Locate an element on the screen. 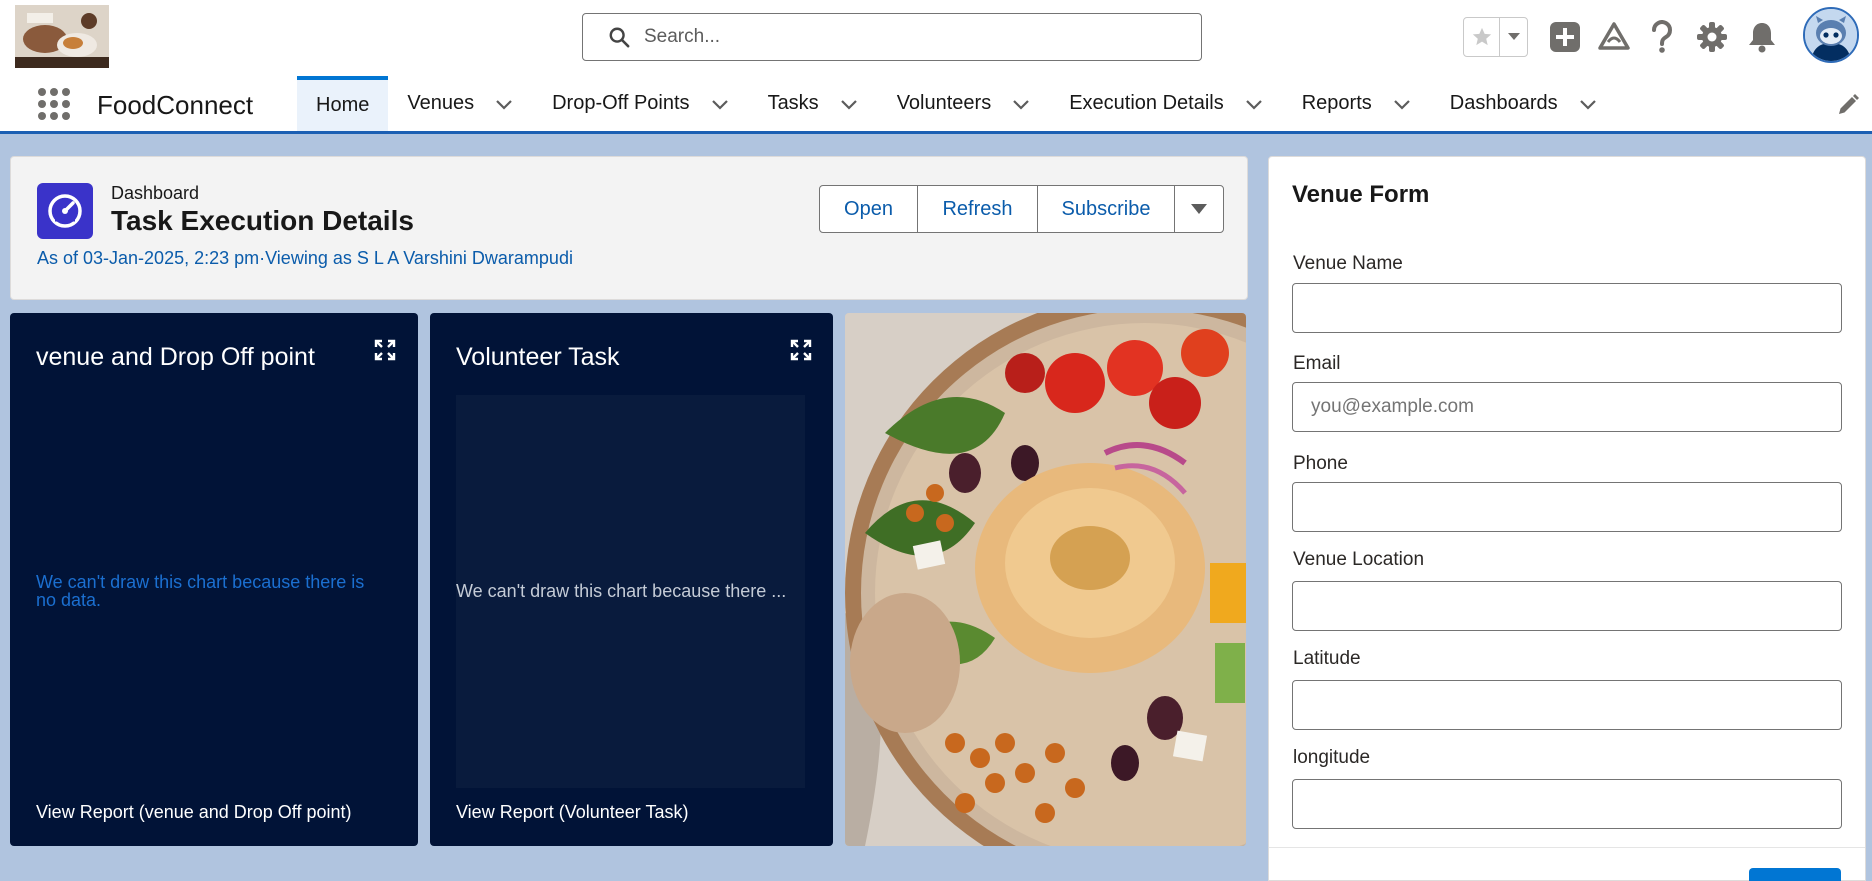 Image resolution: width=1872 pixels, height=881 pixels. nav-tab-drop-off-points: Drop-Off Points is located at coordinates (640, 103).